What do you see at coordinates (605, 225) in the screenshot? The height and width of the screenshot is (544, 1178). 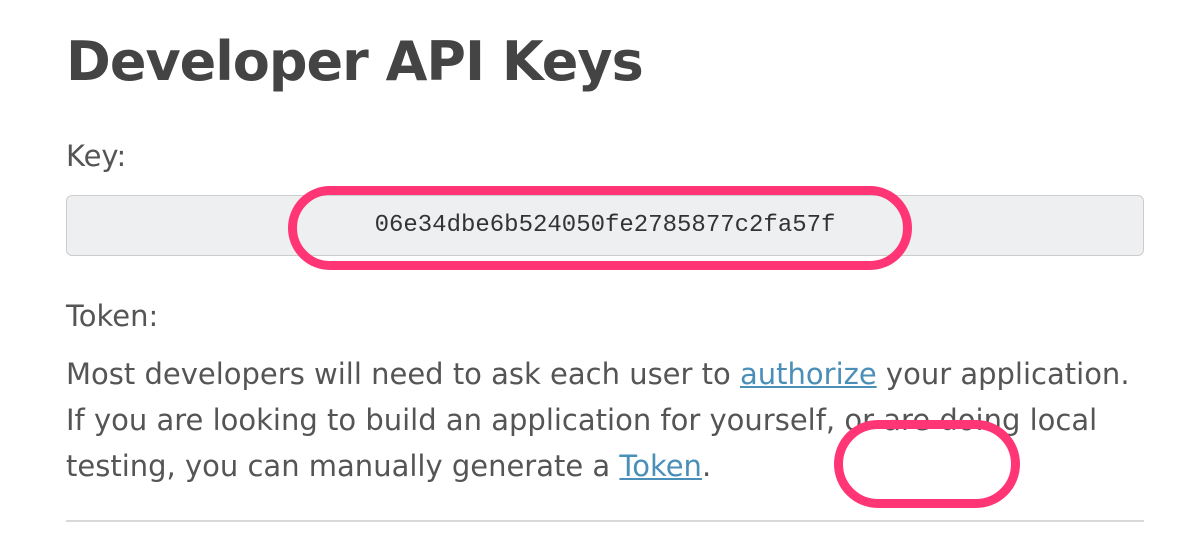 I see `api-key-field` at bounding box center [605, 225].